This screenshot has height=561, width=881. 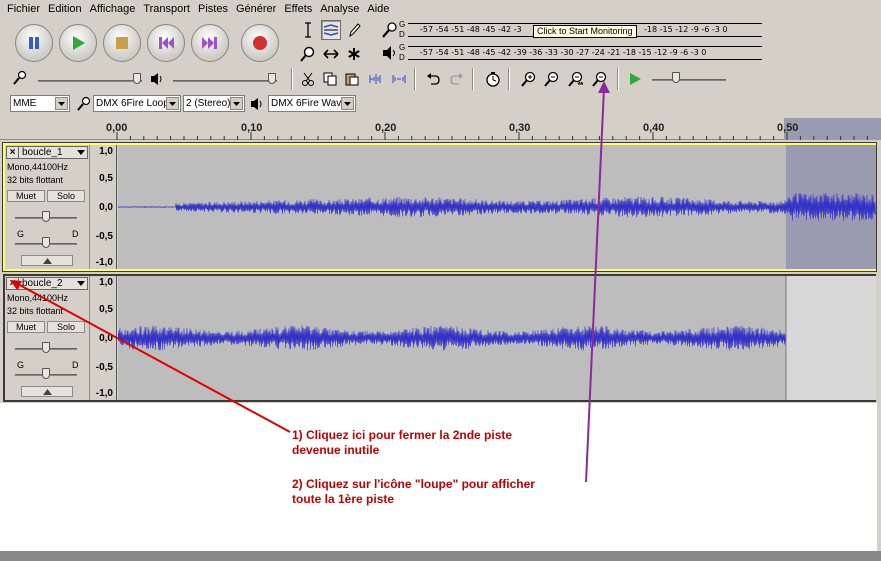 What do you see at coordinates (402, 34) in the screenshot?
I see `record-meter-right-label: D` at bounding box center [402, 34].